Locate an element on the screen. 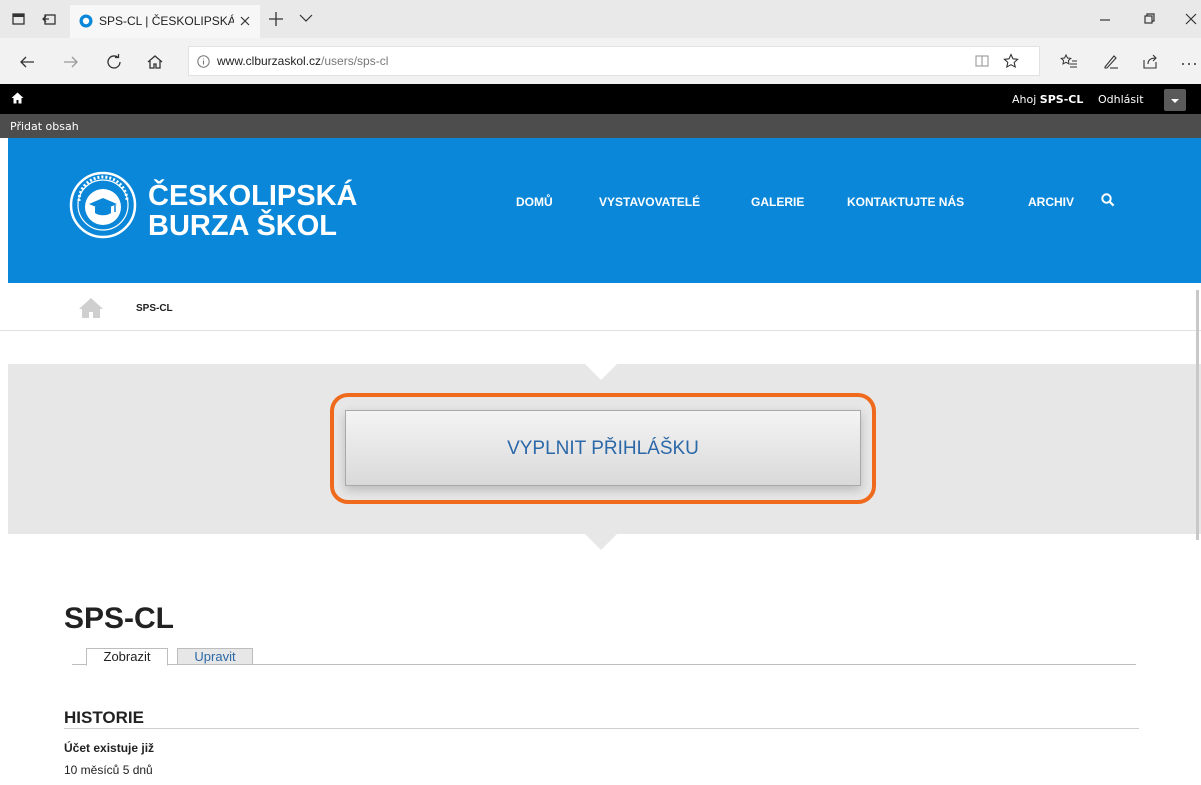 This screenshot has width=1201, height=785. back-arrow-icon is located at coordinates (27, 62).